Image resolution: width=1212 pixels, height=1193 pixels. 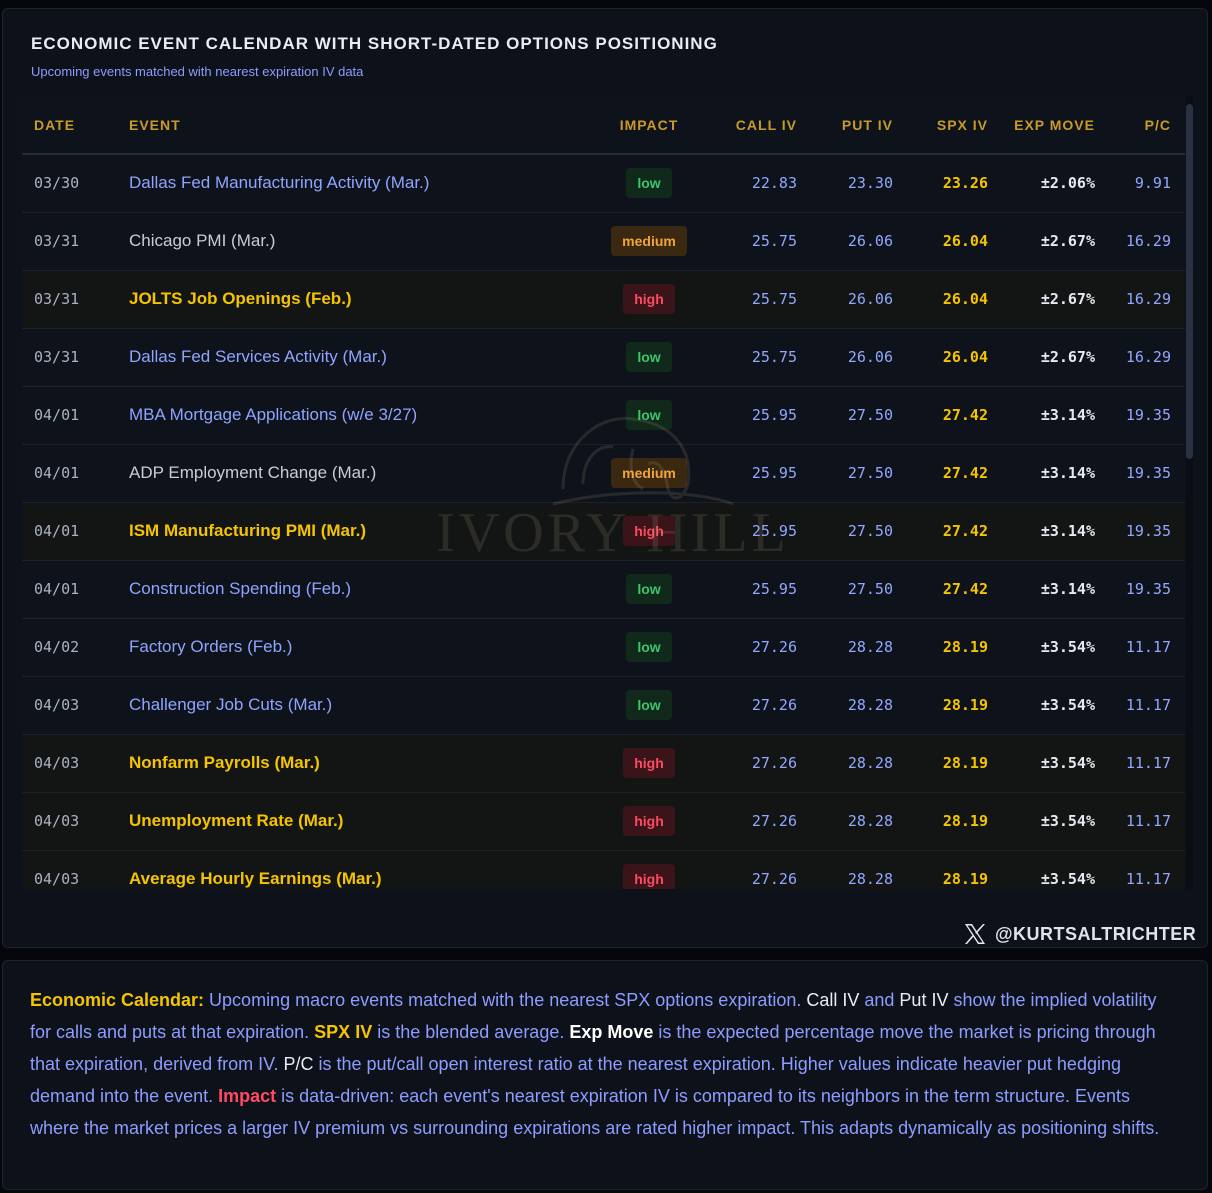 What do you see at coordinates (364, 125) in the screenshot?
I see `column-header-event: EVENT` at bounding box center [364, 125].